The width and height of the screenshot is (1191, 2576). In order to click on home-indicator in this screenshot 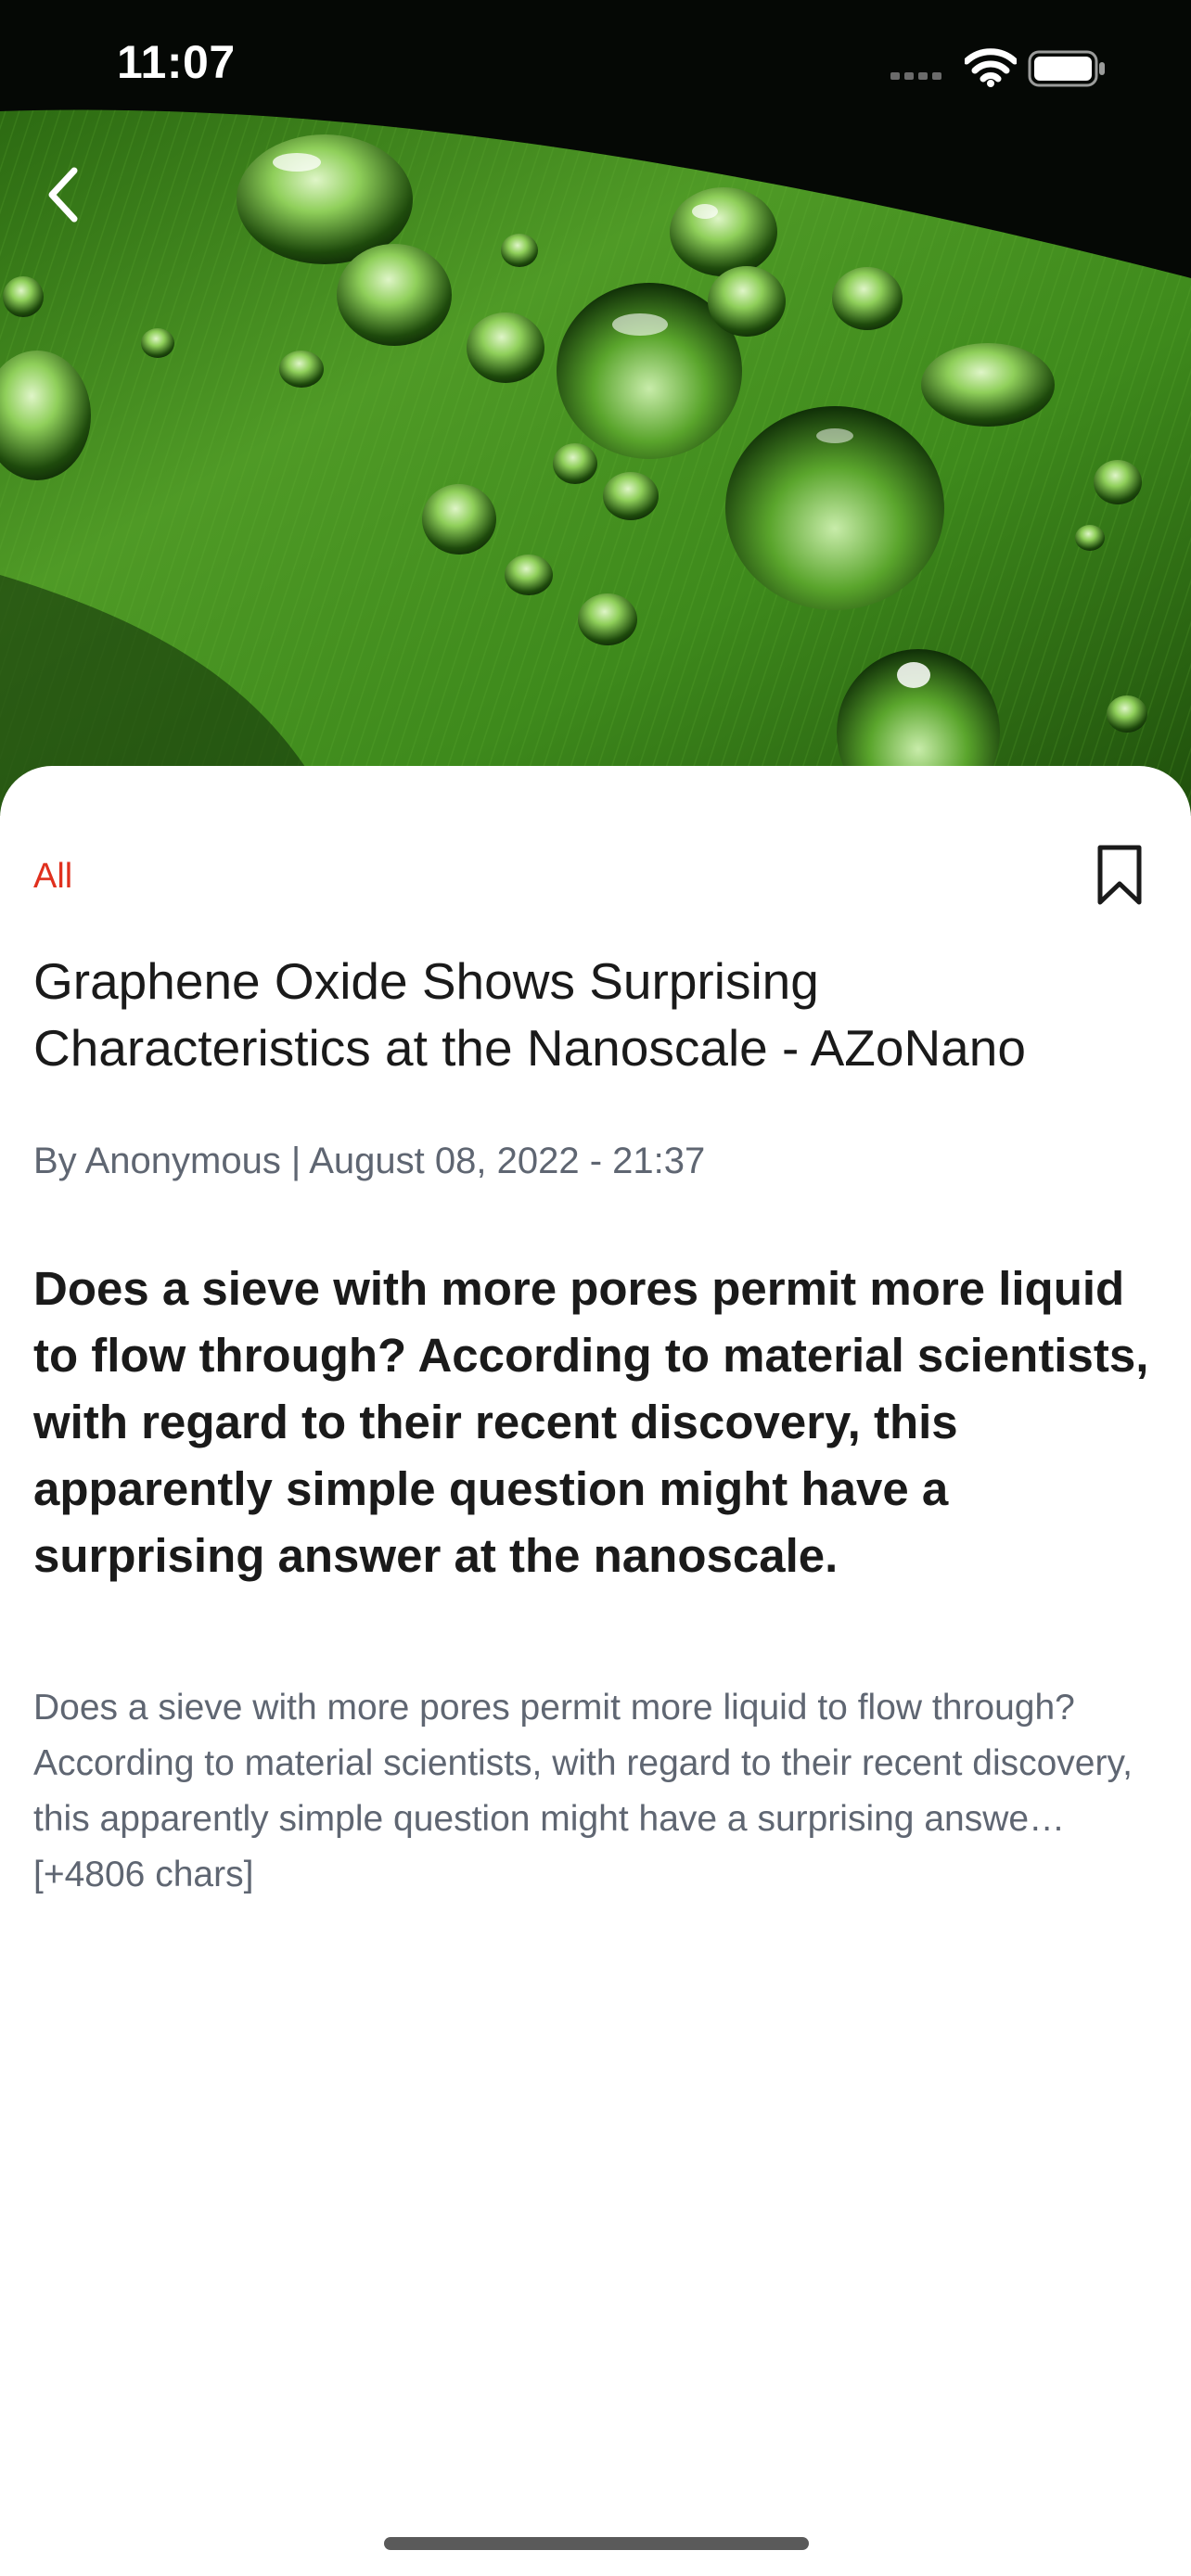, I will do `click(597, 2543)`.